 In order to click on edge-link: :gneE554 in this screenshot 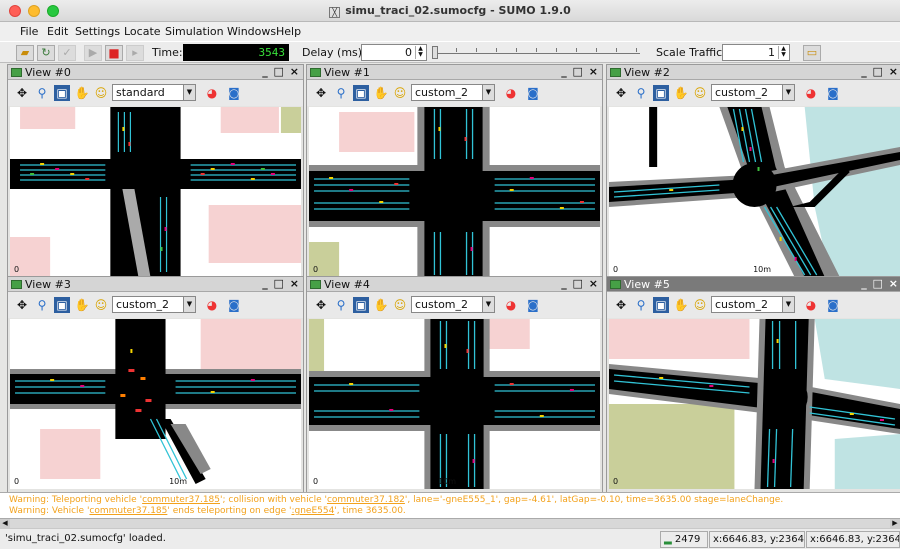, I will do `click(312, 511)`.